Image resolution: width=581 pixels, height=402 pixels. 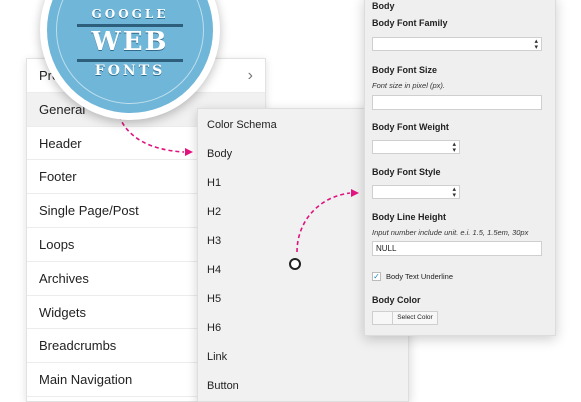 What do you see at coordinates (130, 60) in the screenshot?
I see `badge-rule` at bounding box center [130, 60].